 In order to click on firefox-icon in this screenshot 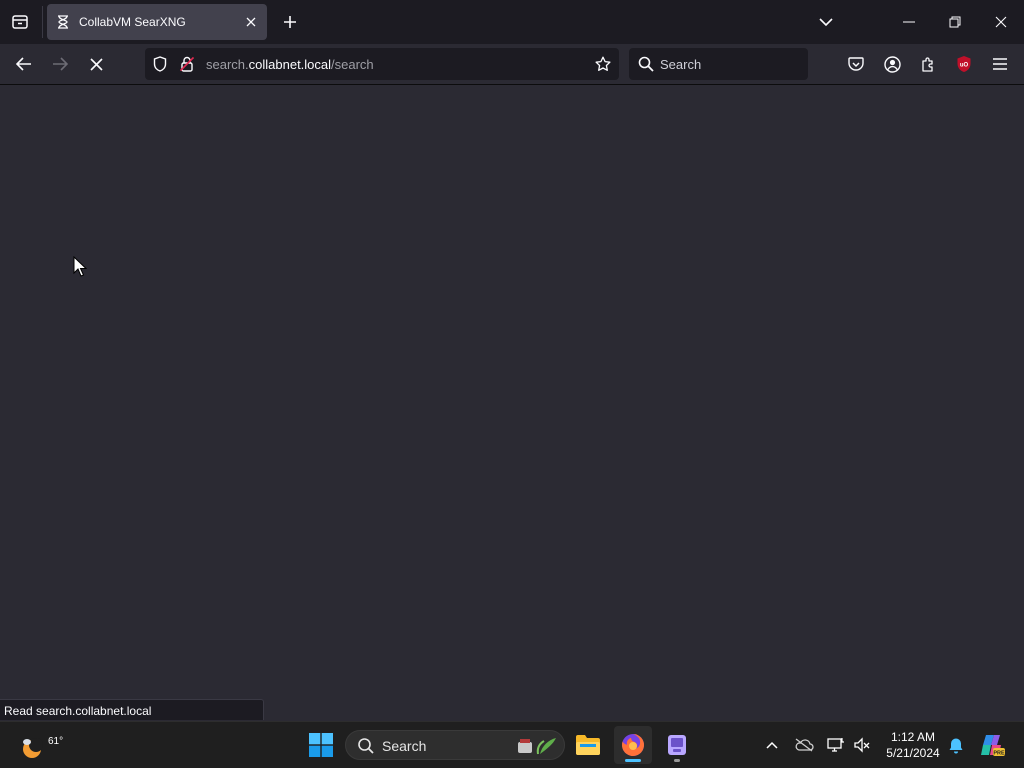, I will do `click(632, 745)`.